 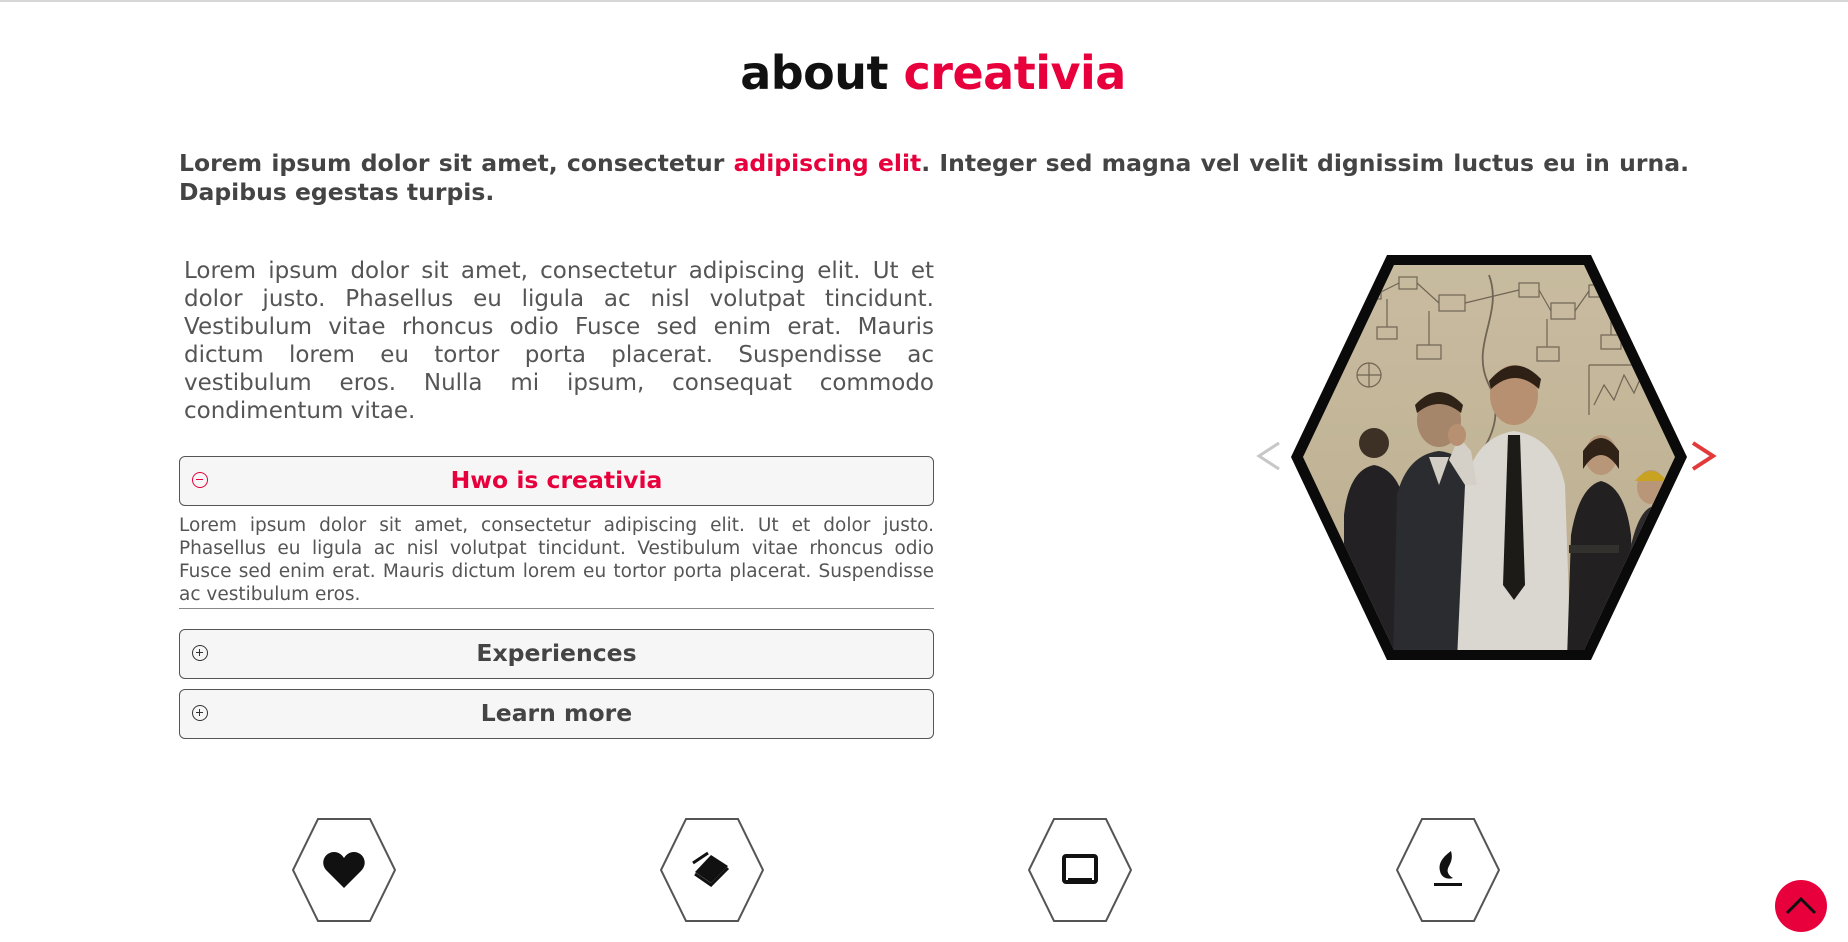 I want to click on back-to-top-button, so click(x=1801, y=906).